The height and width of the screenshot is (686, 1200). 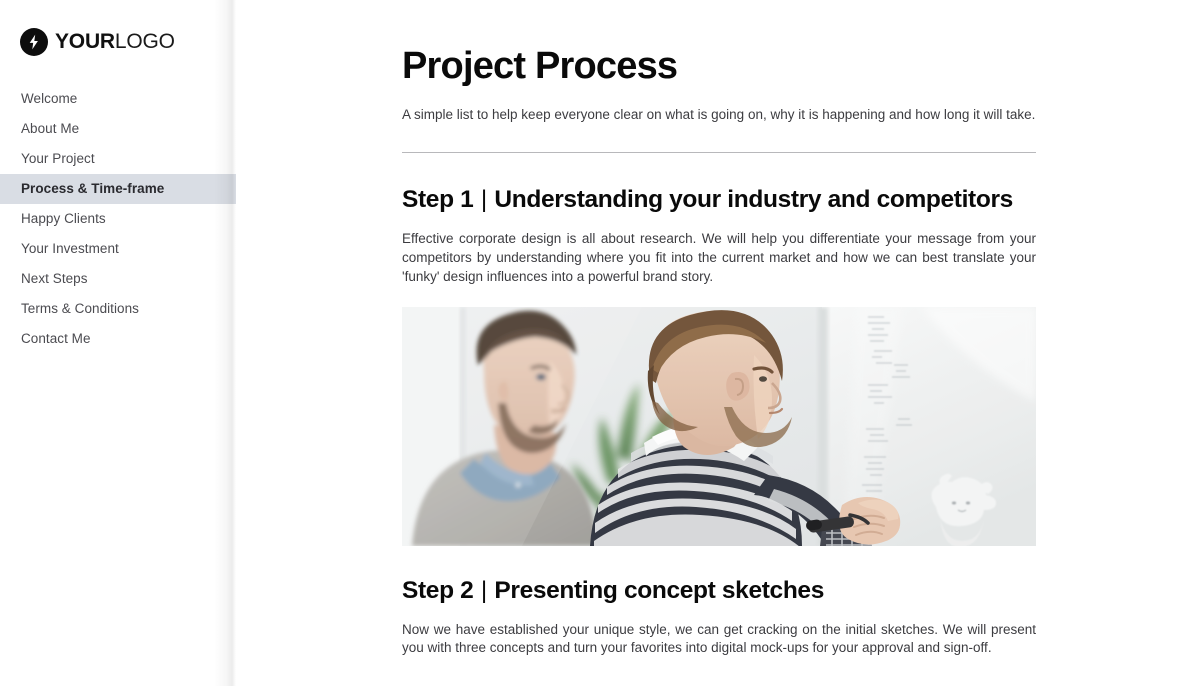 What do you see at coordinates (118, 249) in the screenshot?
I see `sidebar-item-your-investment: Your Investment` at bounding box center [118, 249].